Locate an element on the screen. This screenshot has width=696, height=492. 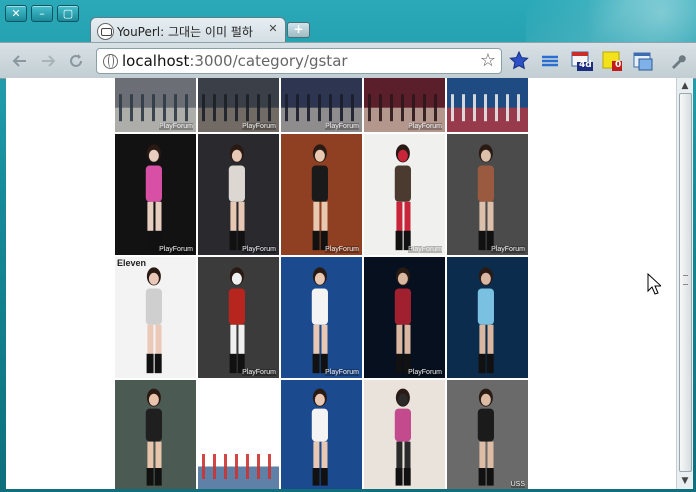
new-tab-button: + is located at coordinates (298, 30).